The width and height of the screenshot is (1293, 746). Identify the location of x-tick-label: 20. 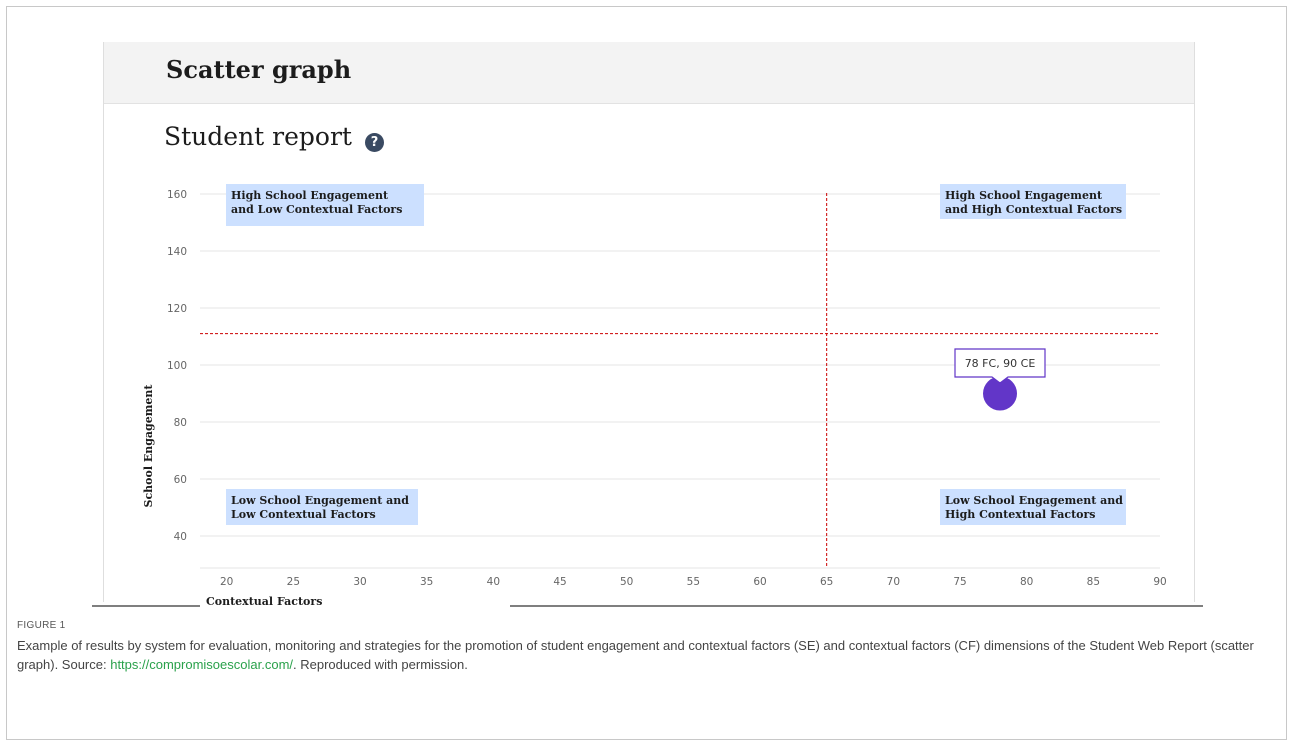
(226, 582).